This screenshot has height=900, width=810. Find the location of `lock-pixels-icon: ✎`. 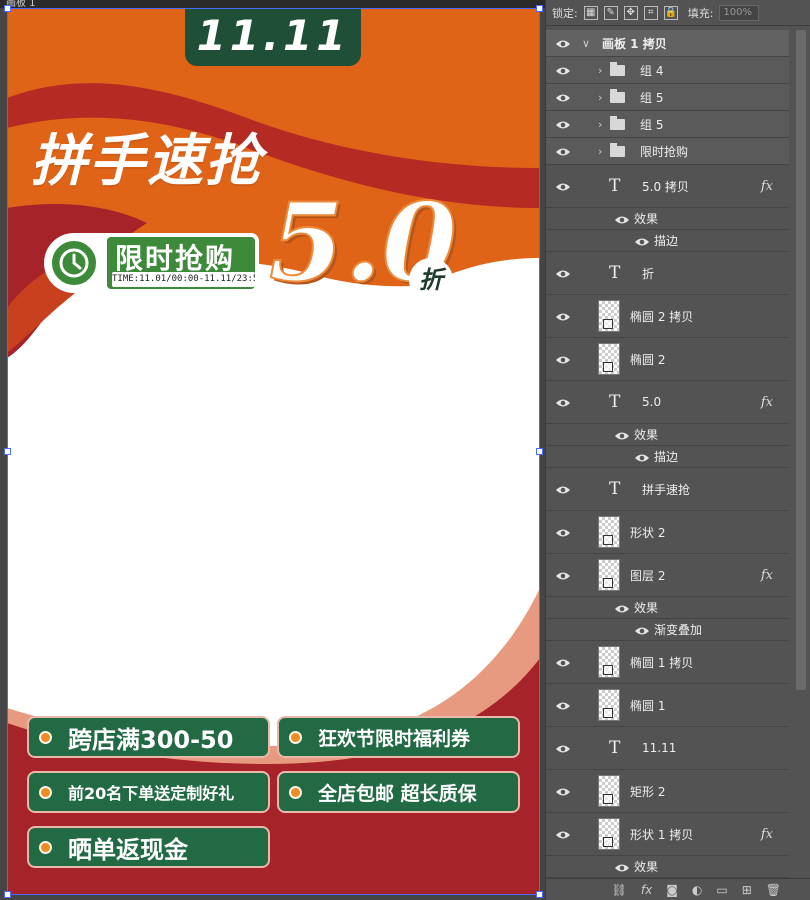

lock-pixels-icon: ✎ is located at coordinates (610, 12).